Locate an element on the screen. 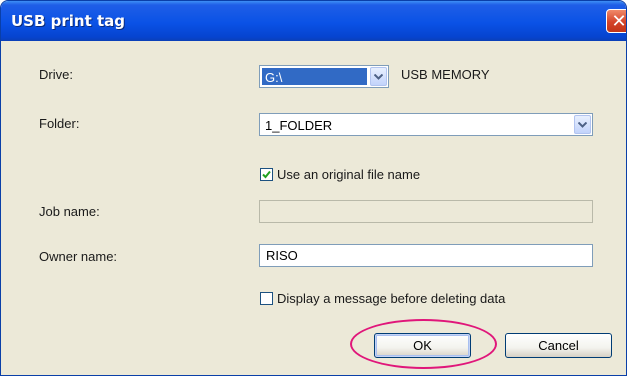 The height and width of the screenshot is (376, 627). use-original-file-name-label: Use an original file name is located at coordinates (349, 174).